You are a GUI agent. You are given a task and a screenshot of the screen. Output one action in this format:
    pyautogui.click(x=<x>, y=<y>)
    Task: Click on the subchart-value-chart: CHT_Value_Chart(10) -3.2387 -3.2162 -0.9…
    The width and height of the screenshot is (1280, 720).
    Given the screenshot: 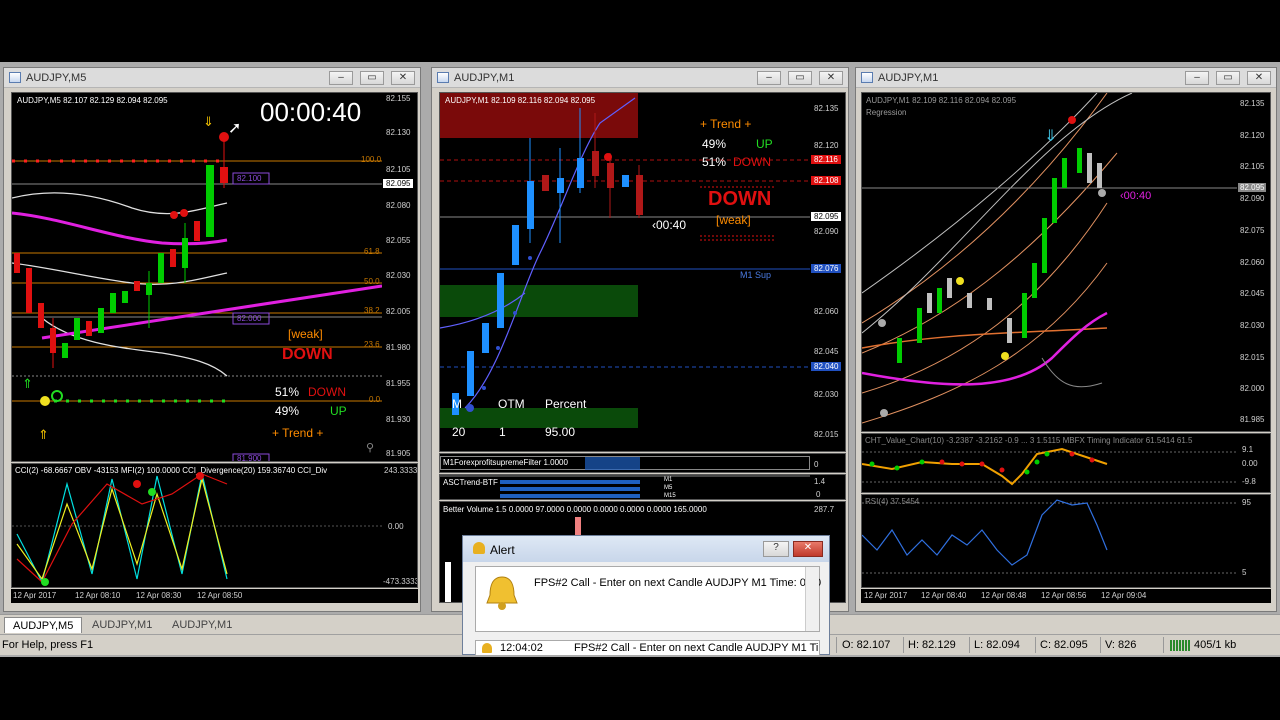 What is the action you would take?
    pyautogui.click(x=1066, y=463)
    